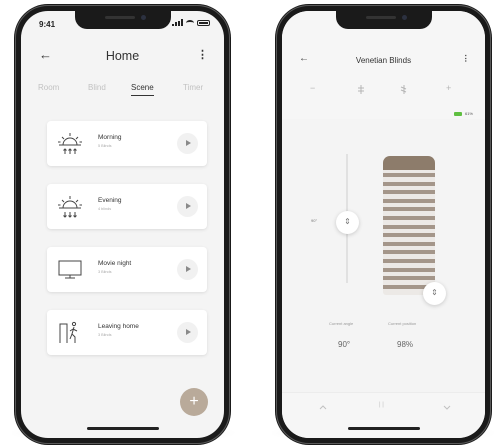 Image resolution: width=498 pixels, height=445 pixels. What do you see at coordinates (115, 263) in the screenshot?
I see `scene-name: Movie night` at bounding box center [115, 263].